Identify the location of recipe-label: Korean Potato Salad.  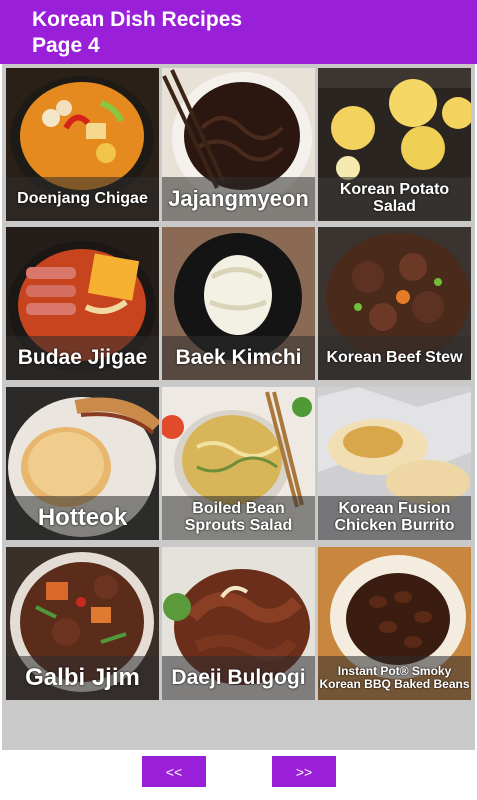
(394, 199).